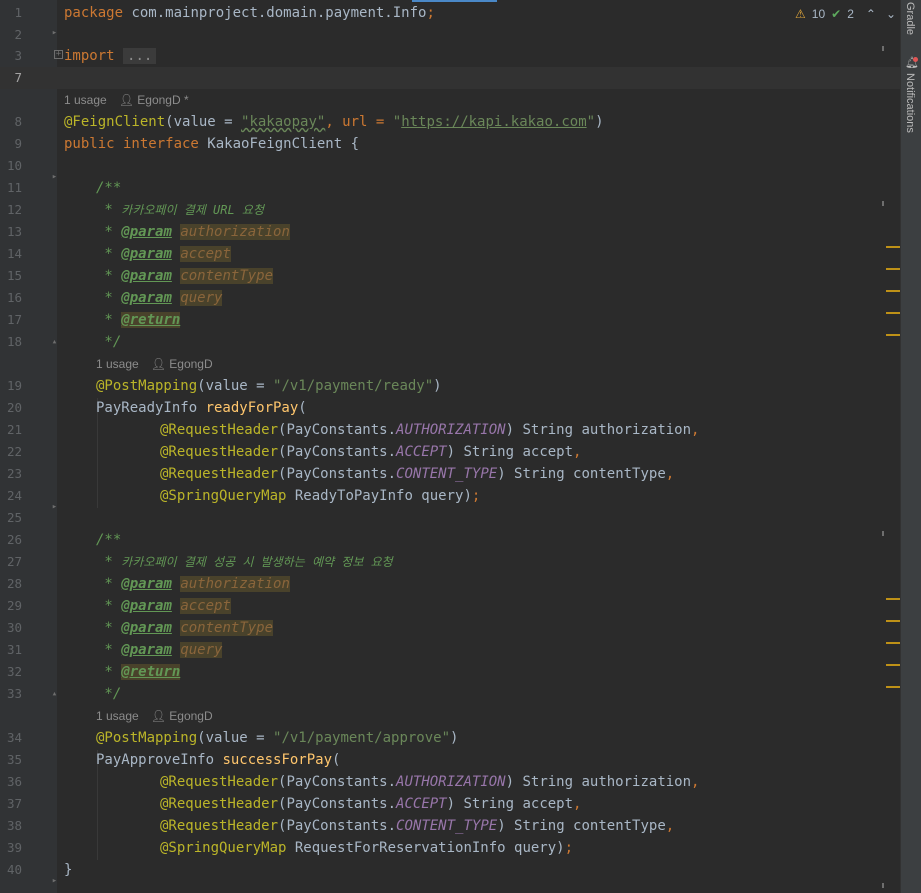 This screenshot has height=893, width=921. I want to click on code-line-31: 31 * @param query, so click(450, 650).